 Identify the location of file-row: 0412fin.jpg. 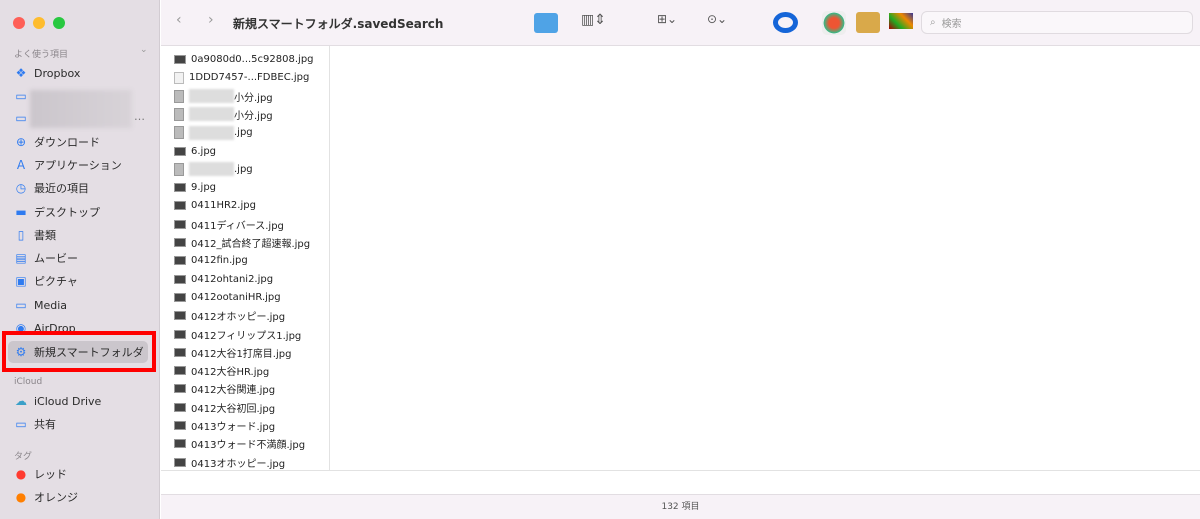
(211, 260).